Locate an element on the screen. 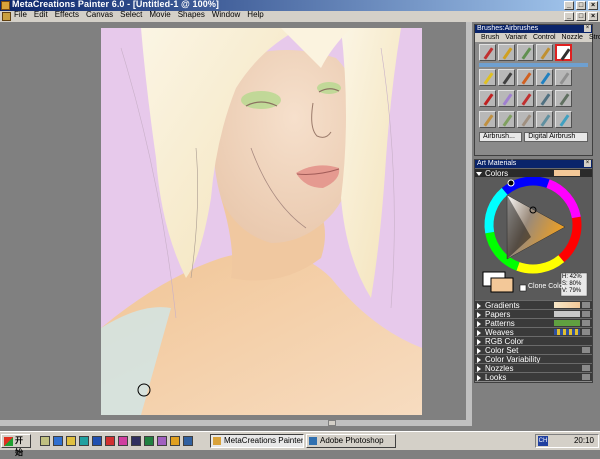 The width and height of the screenshot is (600, 459). painter-app-icon is located at coordinates (5, 5).